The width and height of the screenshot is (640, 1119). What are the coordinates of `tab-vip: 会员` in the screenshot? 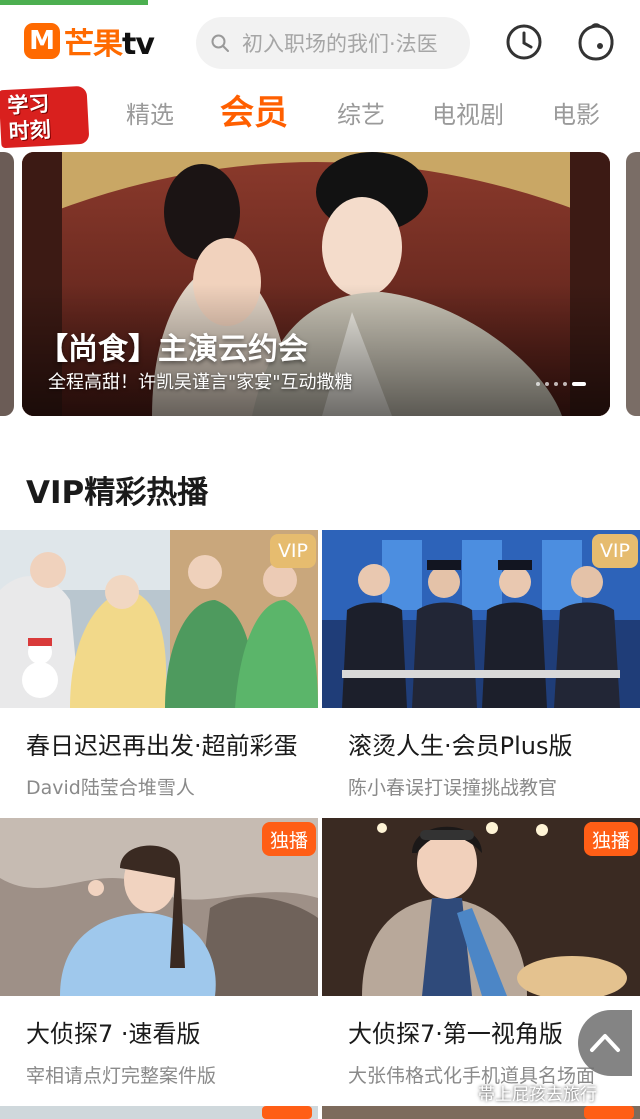 It's located at (254, 109).